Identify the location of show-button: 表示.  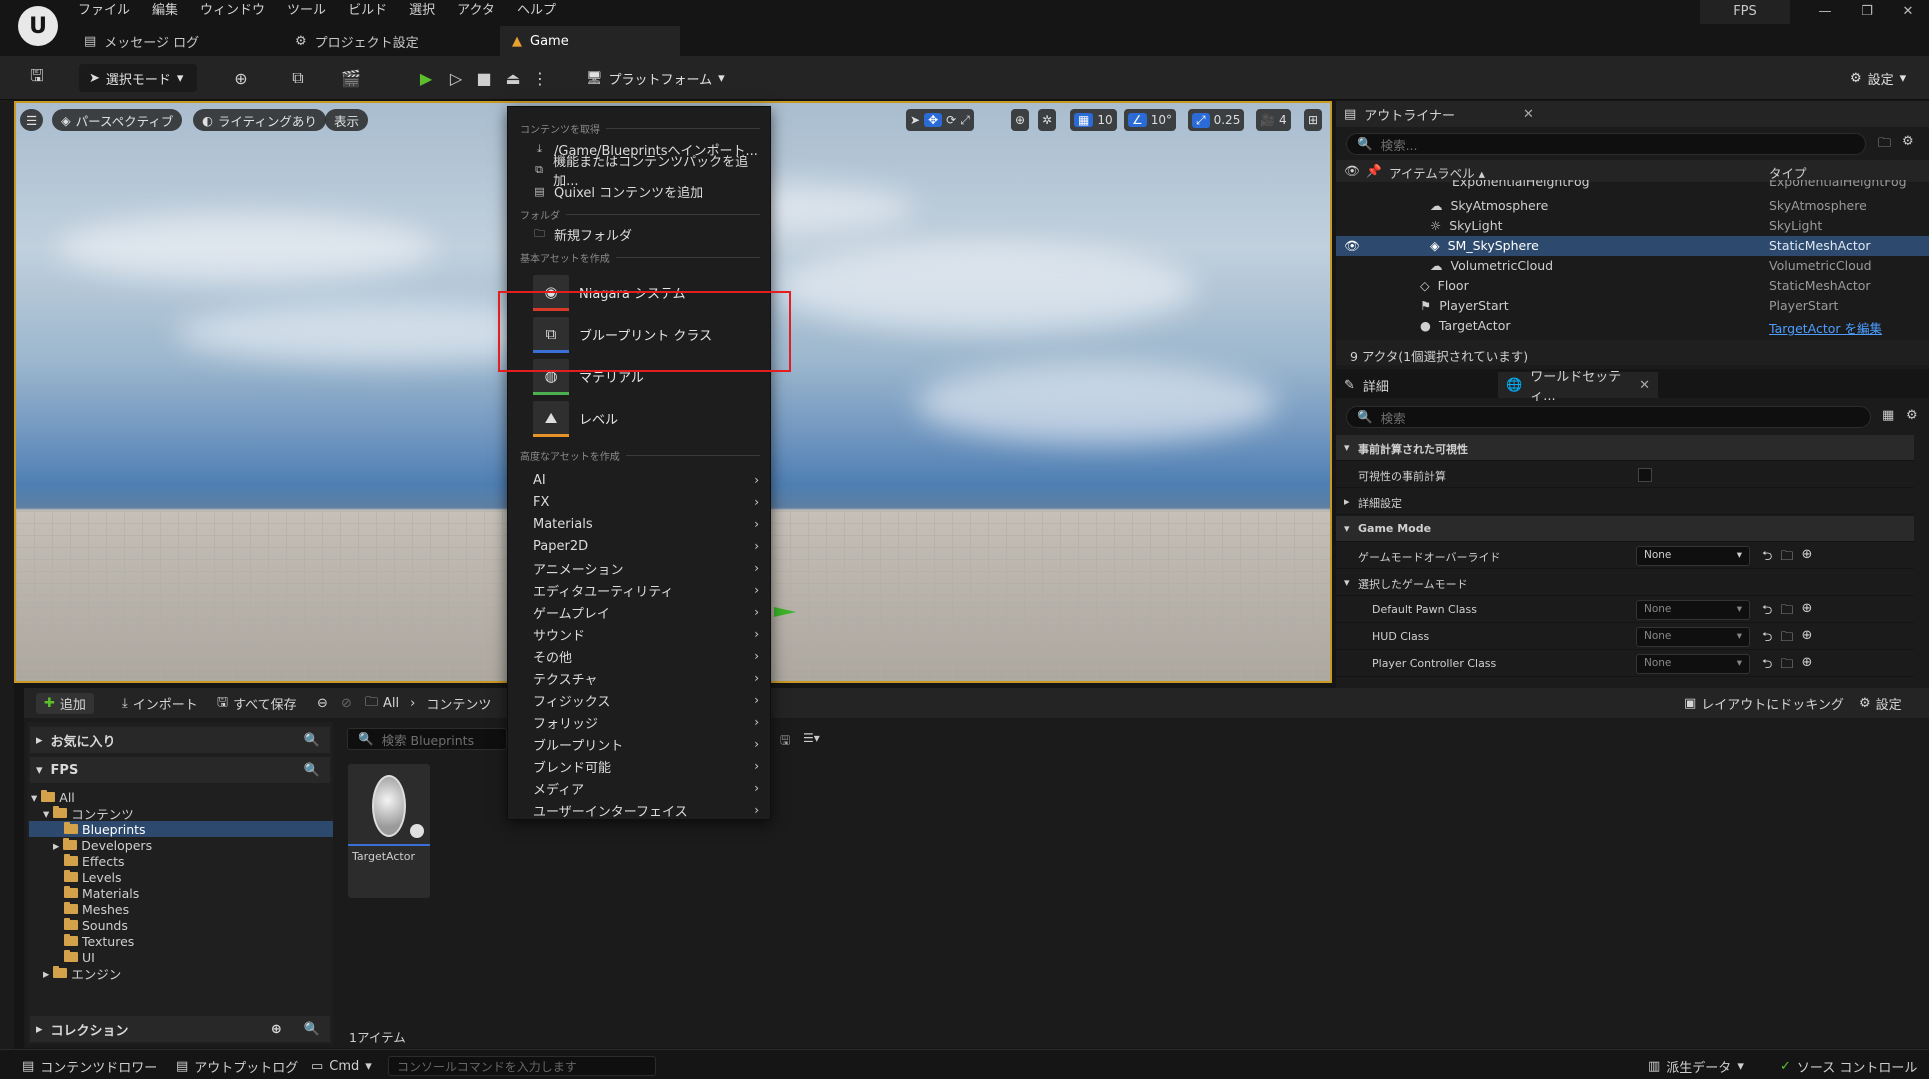
(347, 120).